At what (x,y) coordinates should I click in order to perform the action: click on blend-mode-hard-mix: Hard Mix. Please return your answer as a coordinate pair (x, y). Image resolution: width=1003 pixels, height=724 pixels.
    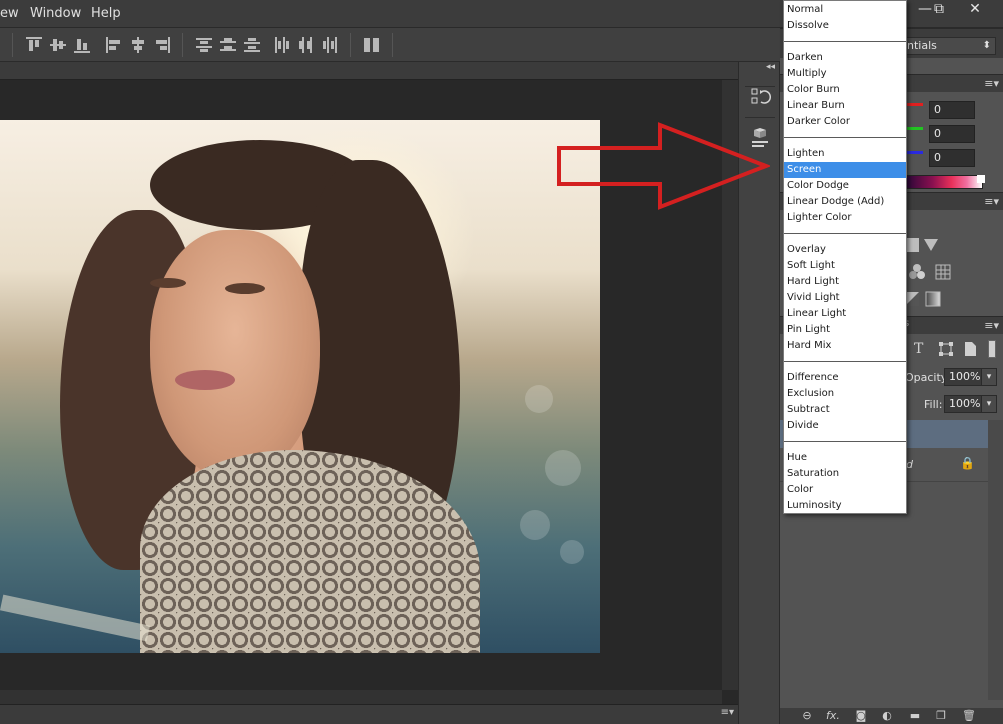
    Looking at the image, I should click on (845, 346).